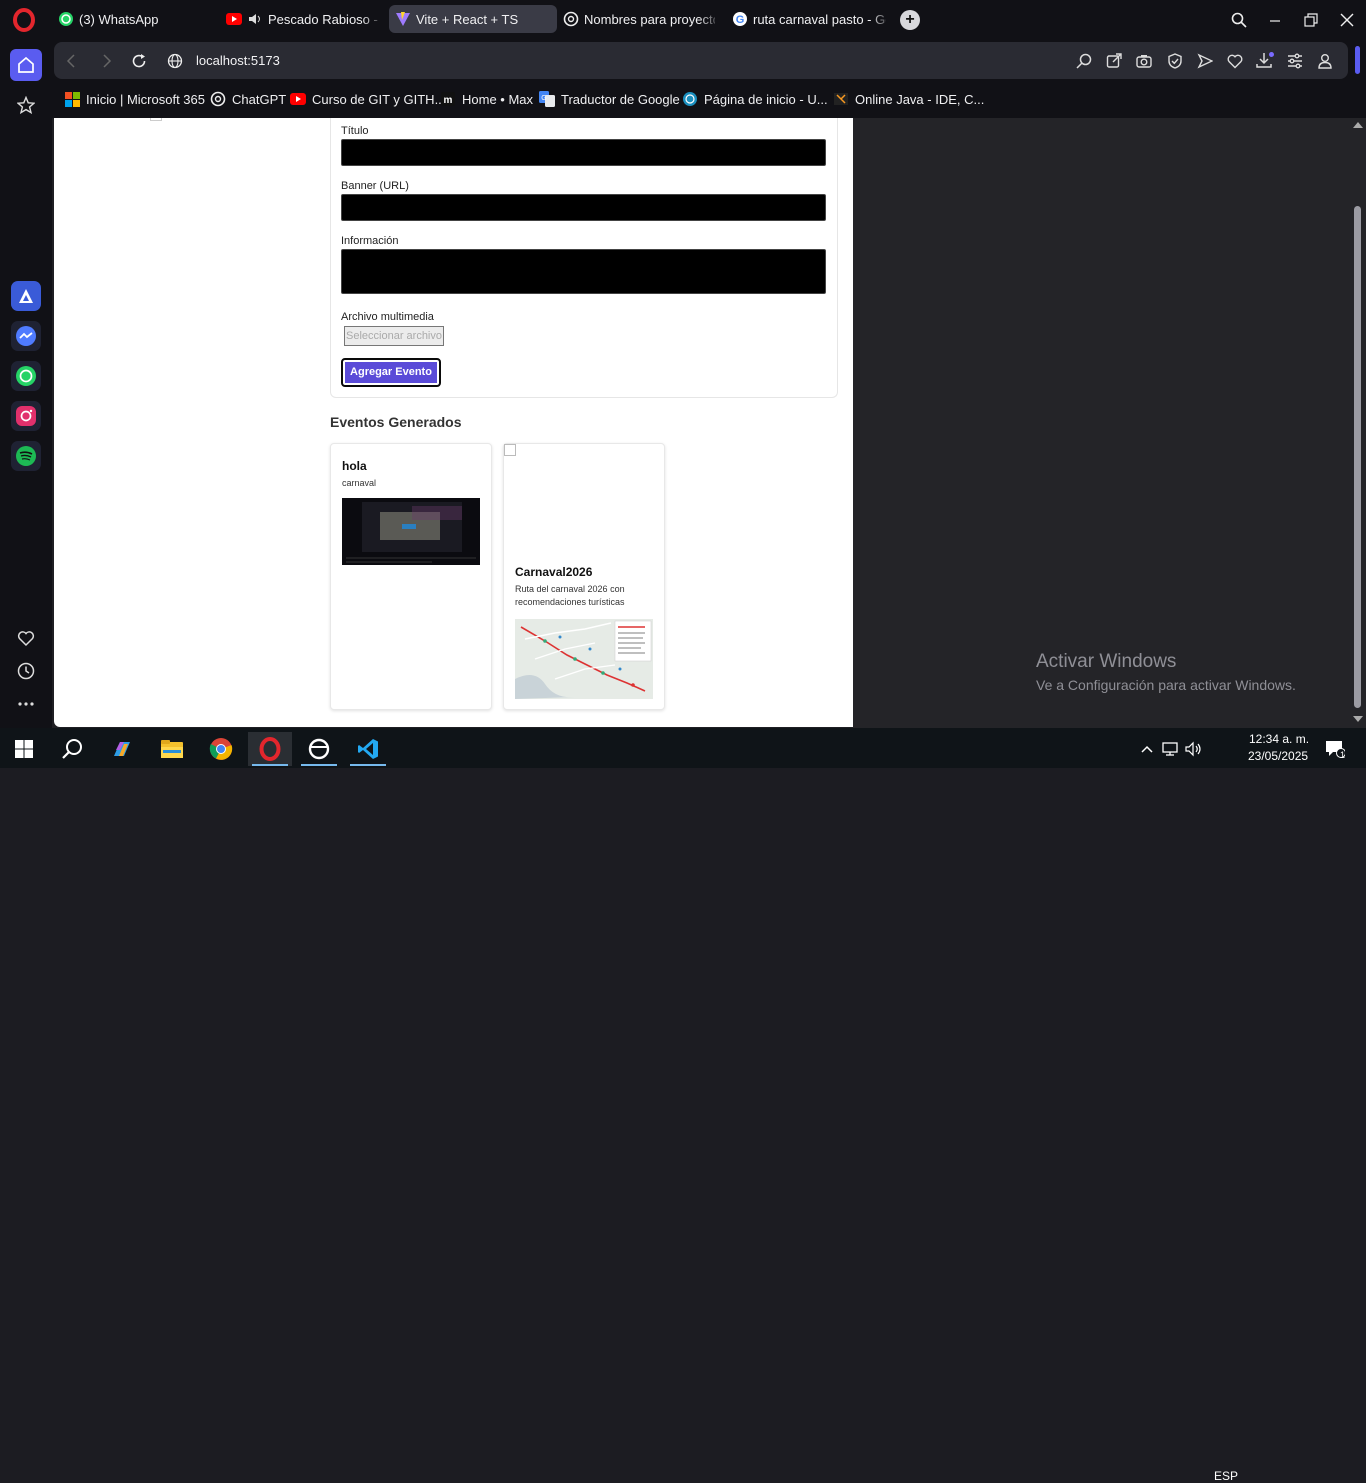  I want to click on java-icon, so click(841, 99).